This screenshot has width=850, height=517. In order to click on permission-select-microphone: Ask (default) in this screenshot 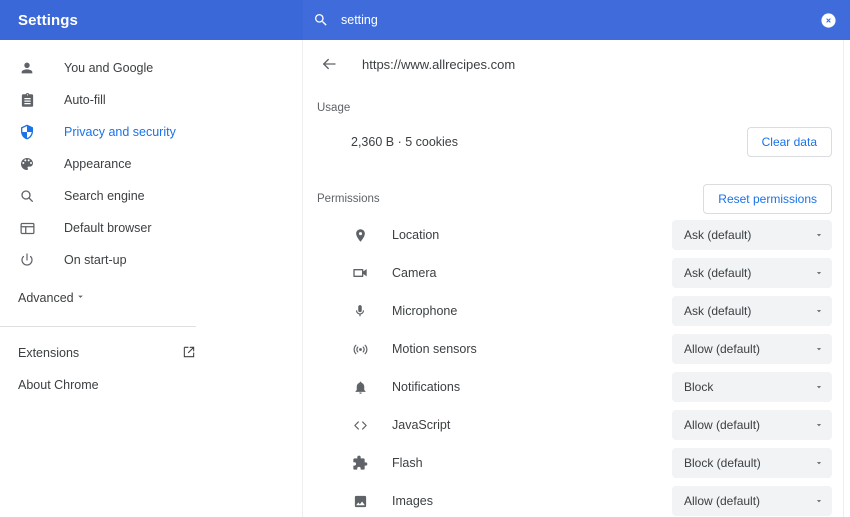, I will do `click(752, 311)`.